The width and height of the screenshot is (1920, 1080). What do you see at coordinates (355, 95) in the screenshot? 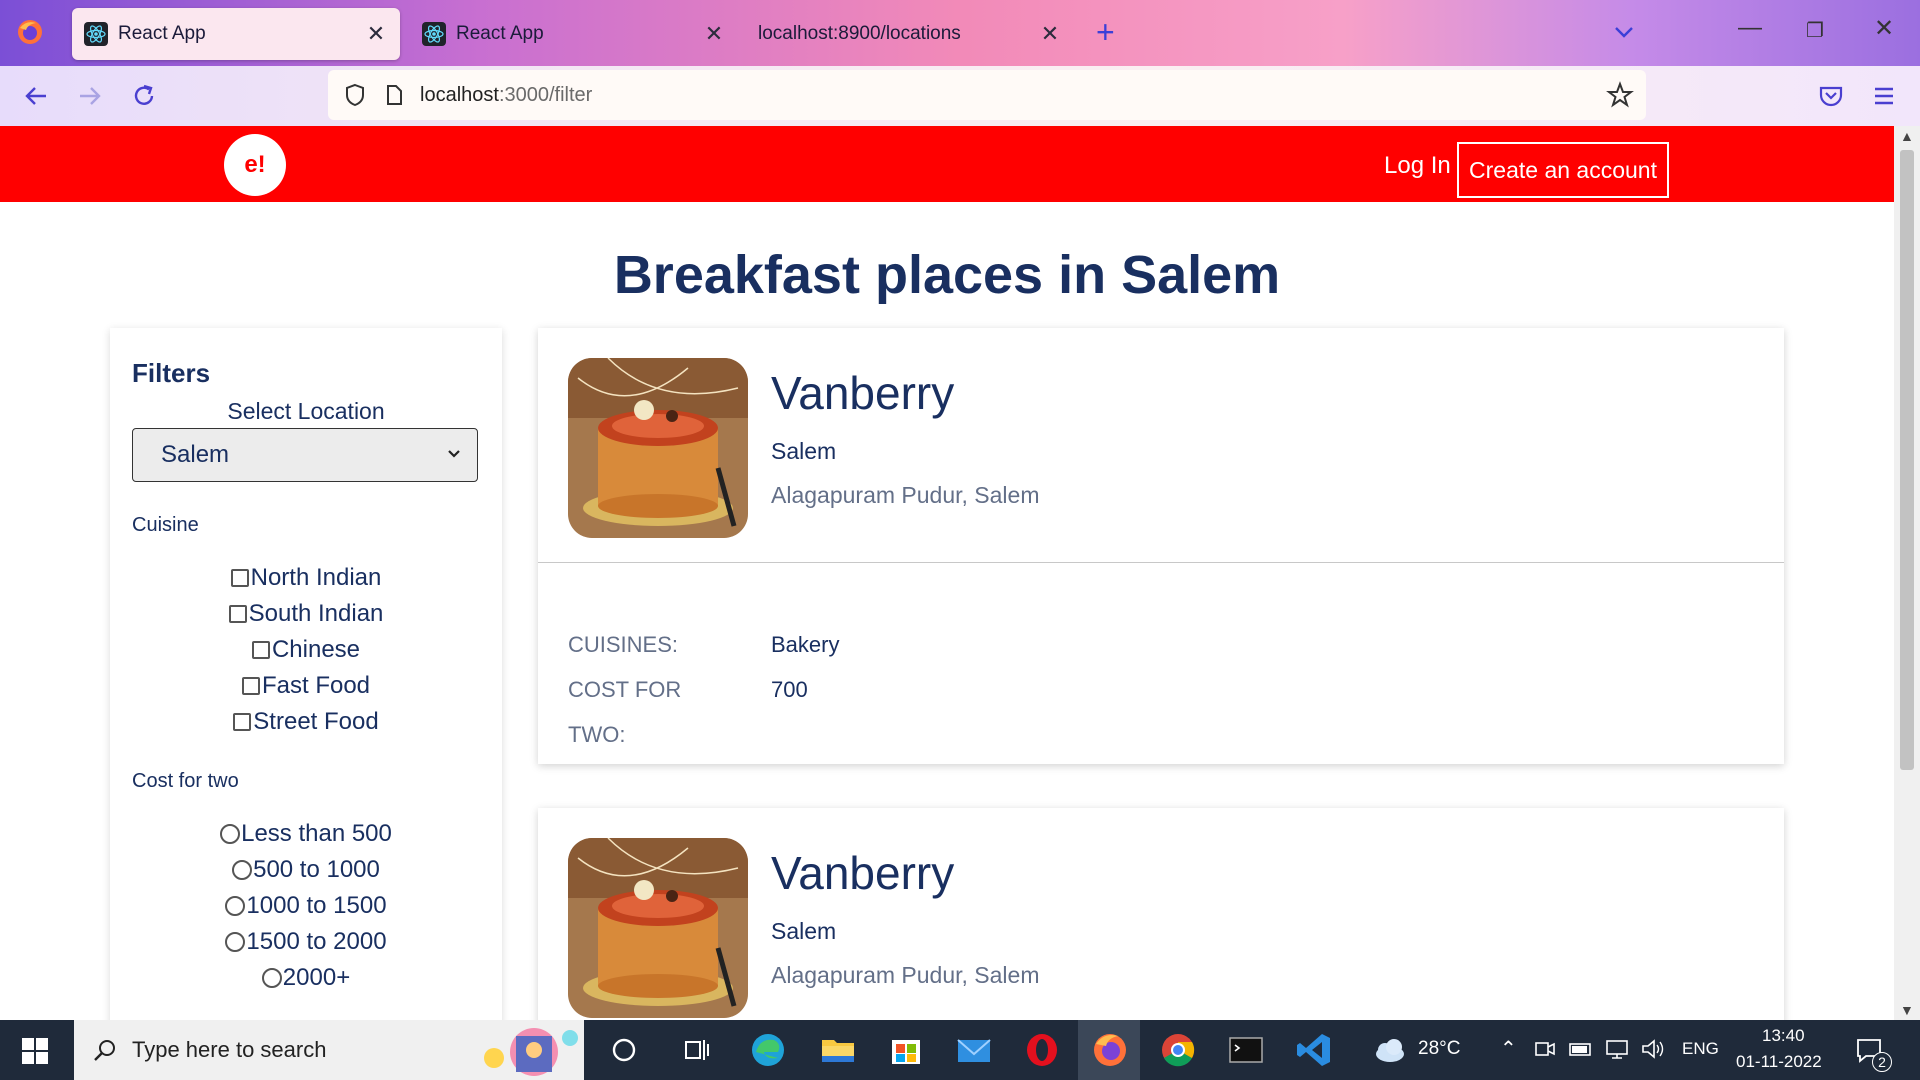
I see `shield-icon` at bounding box center [355, 95].